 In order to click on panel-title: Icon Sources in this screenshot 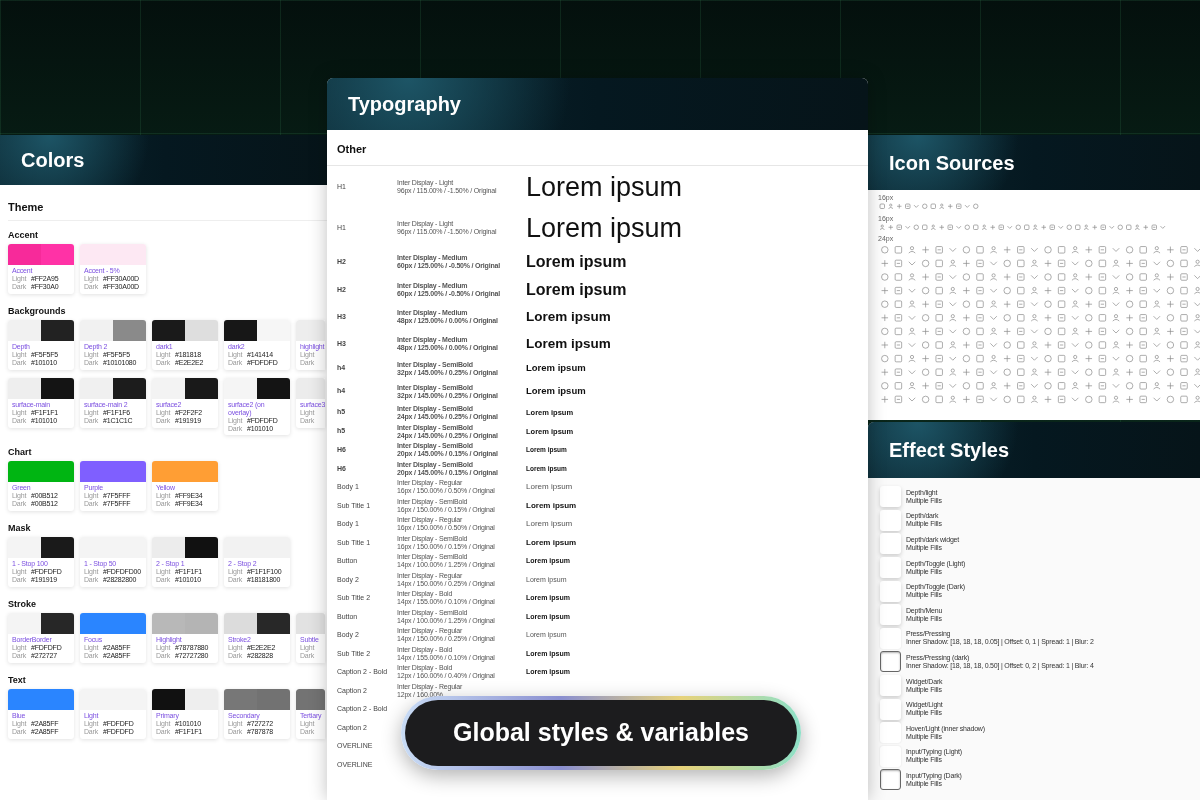, I will do `click(952, 163)`.